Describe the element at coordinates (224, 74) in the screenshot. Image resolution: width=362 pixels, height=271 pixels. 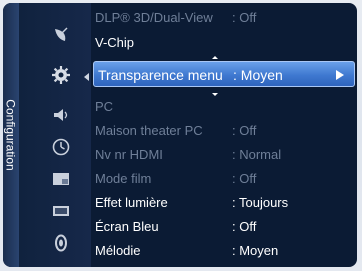
I see `menu-item-transparence-menu: Transparence menu : Moyen` at that location.